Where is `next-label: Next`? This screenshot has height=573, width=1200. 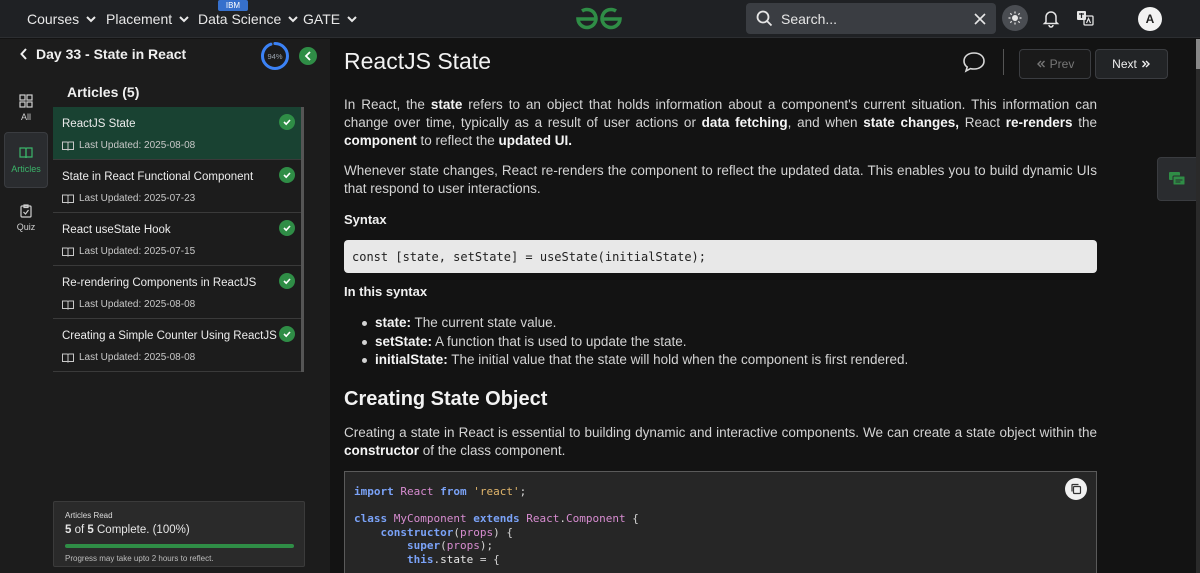
next-label: Next is located at coordinates (1124, 64).